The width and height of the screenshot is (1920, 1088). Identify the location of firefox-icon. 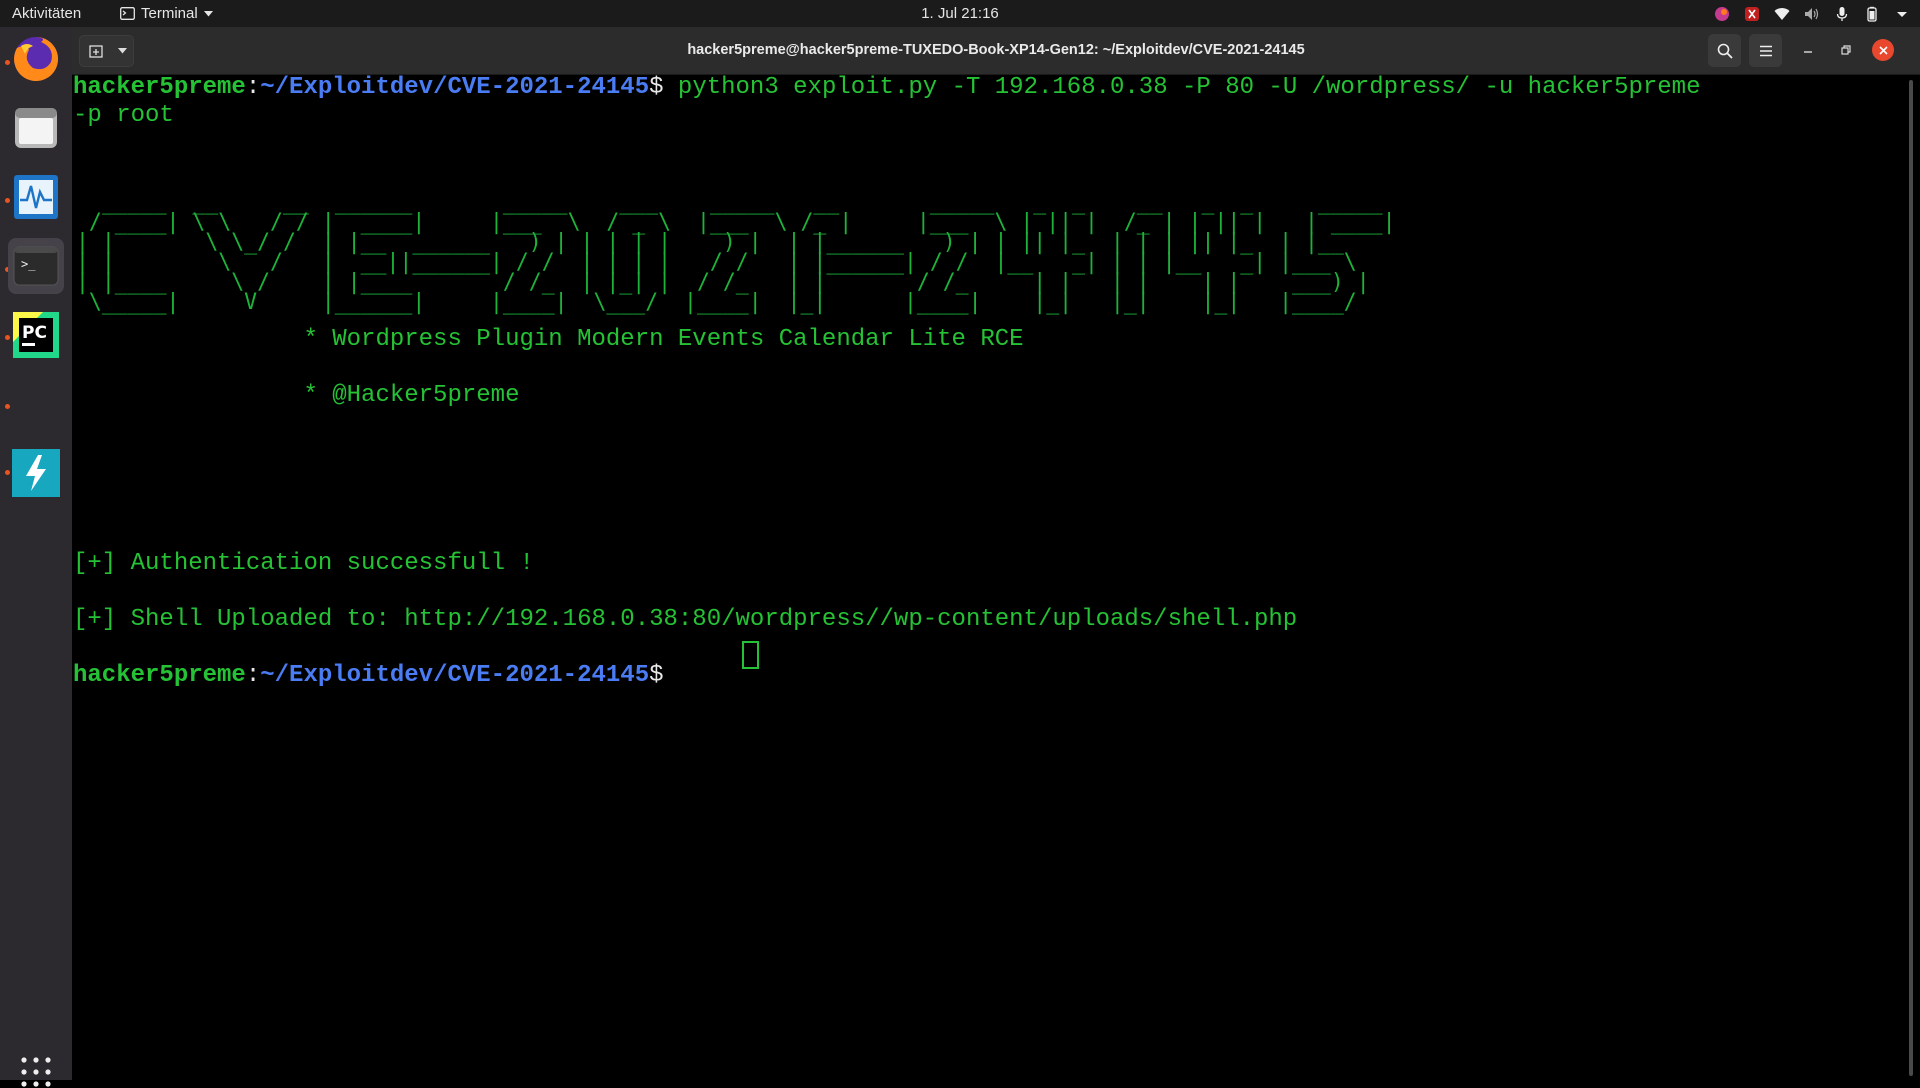
(36, 58).